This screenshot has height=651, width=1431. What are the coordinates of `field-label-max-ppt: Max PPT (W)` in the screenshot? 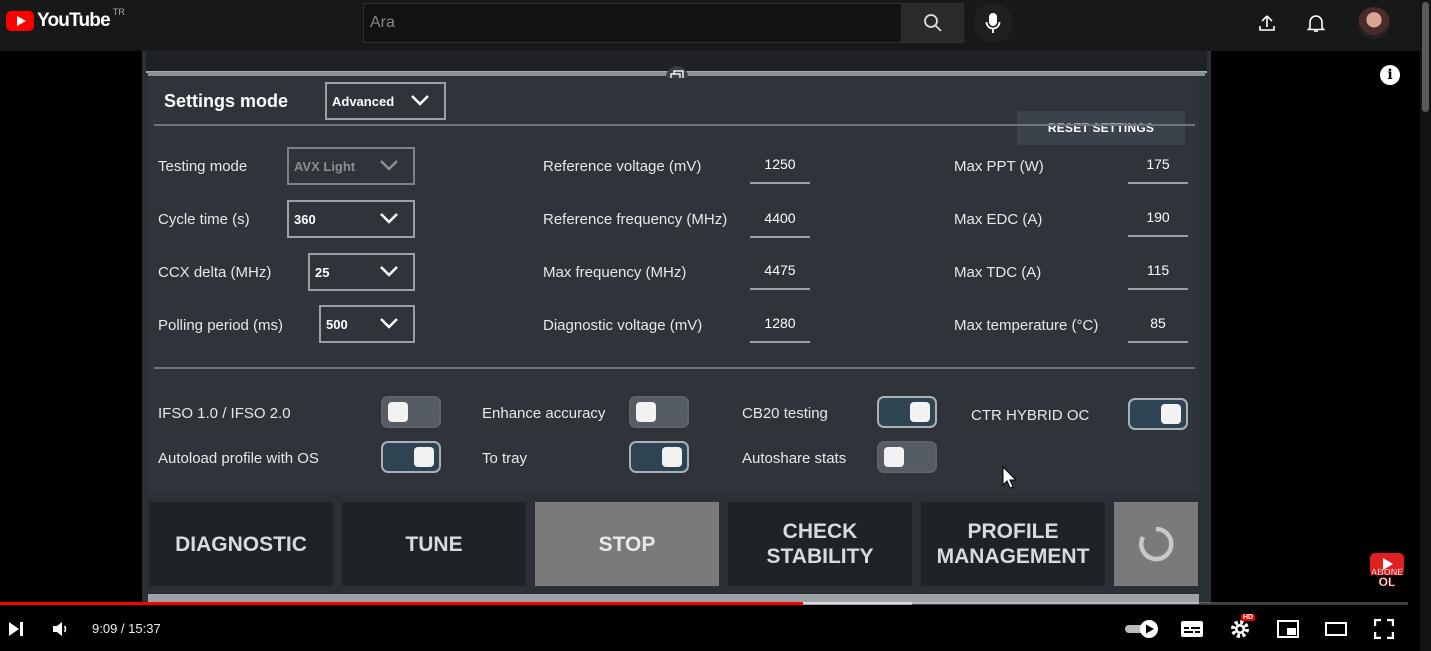 It's located at (999, 166).